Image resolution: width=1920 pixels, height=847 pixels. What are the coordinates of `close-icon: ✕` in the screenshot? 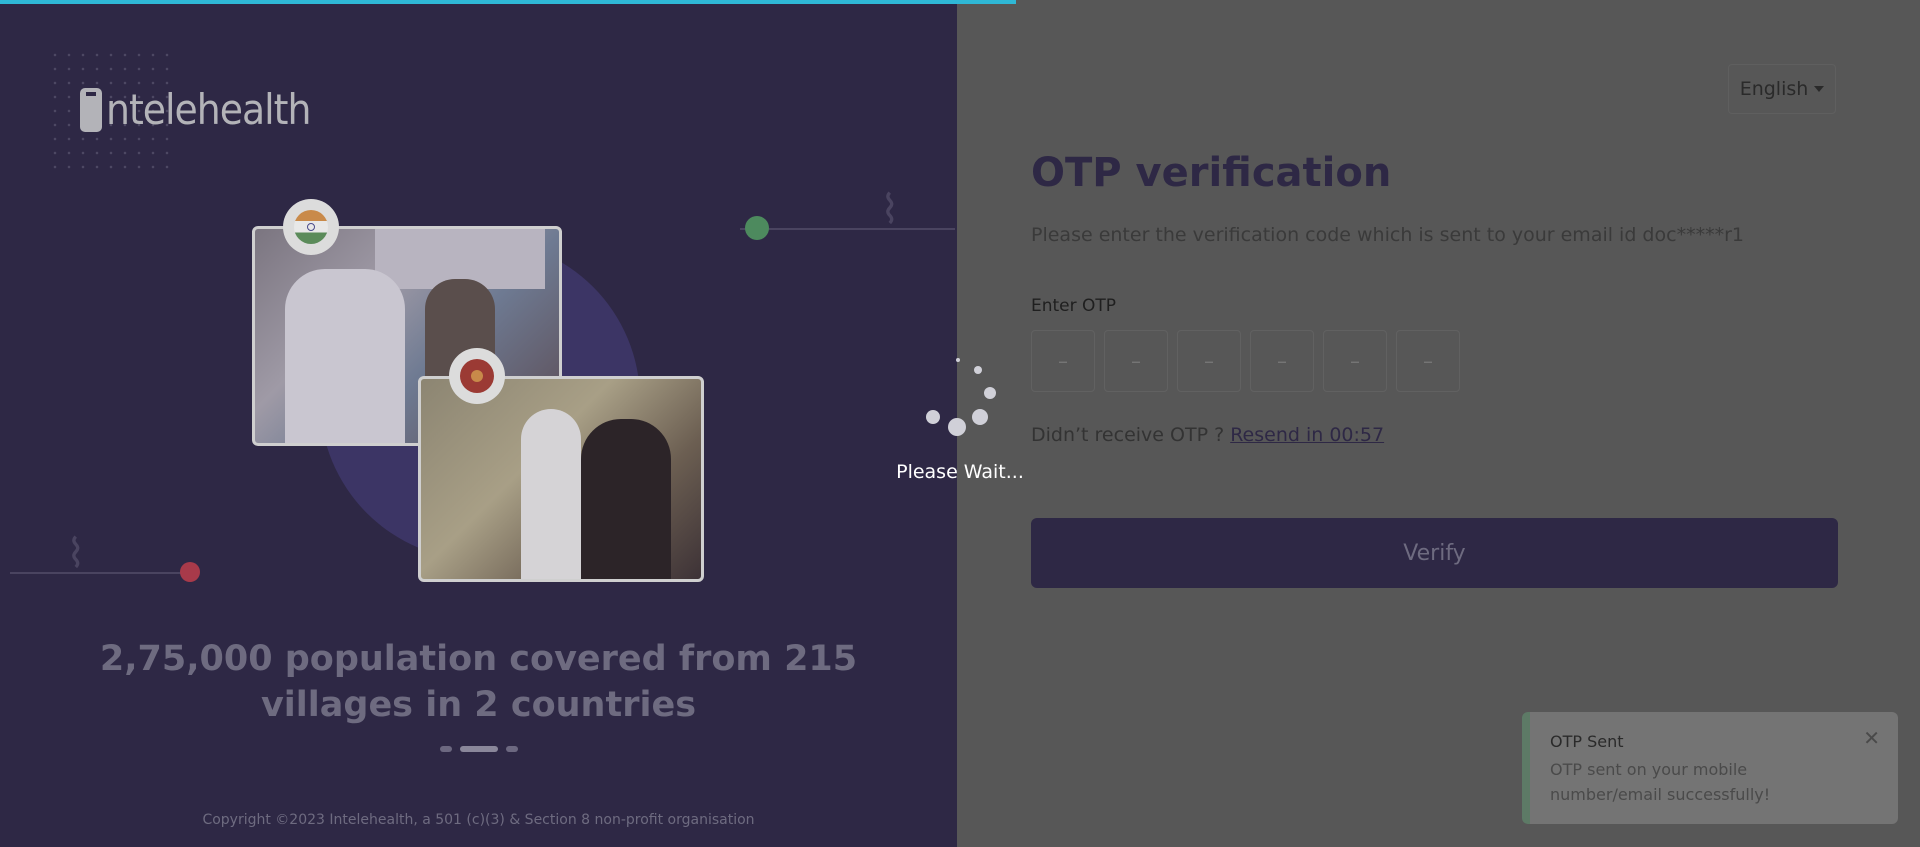 It's located at (1871, 738).